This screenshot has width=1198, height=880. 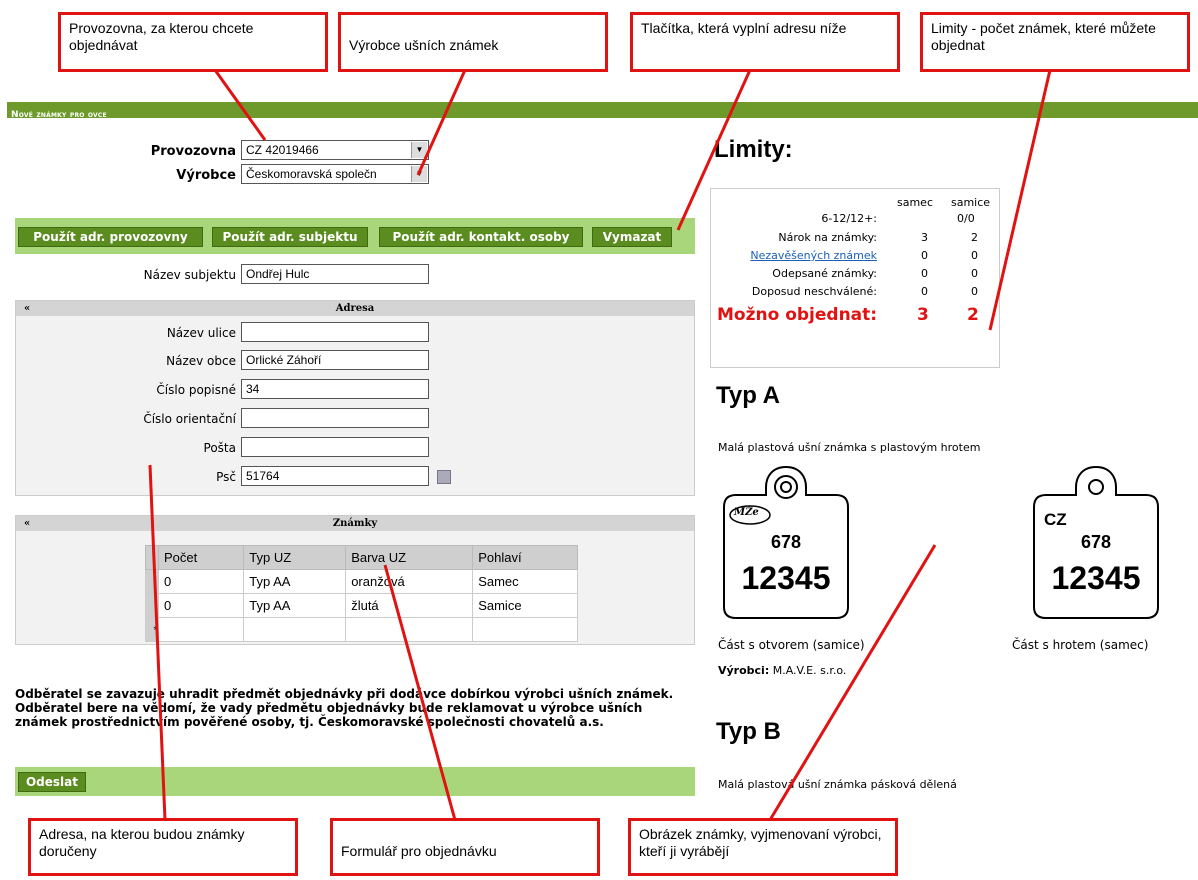 I want to click on zip-lookup-icon, so click(x=444, y=477).